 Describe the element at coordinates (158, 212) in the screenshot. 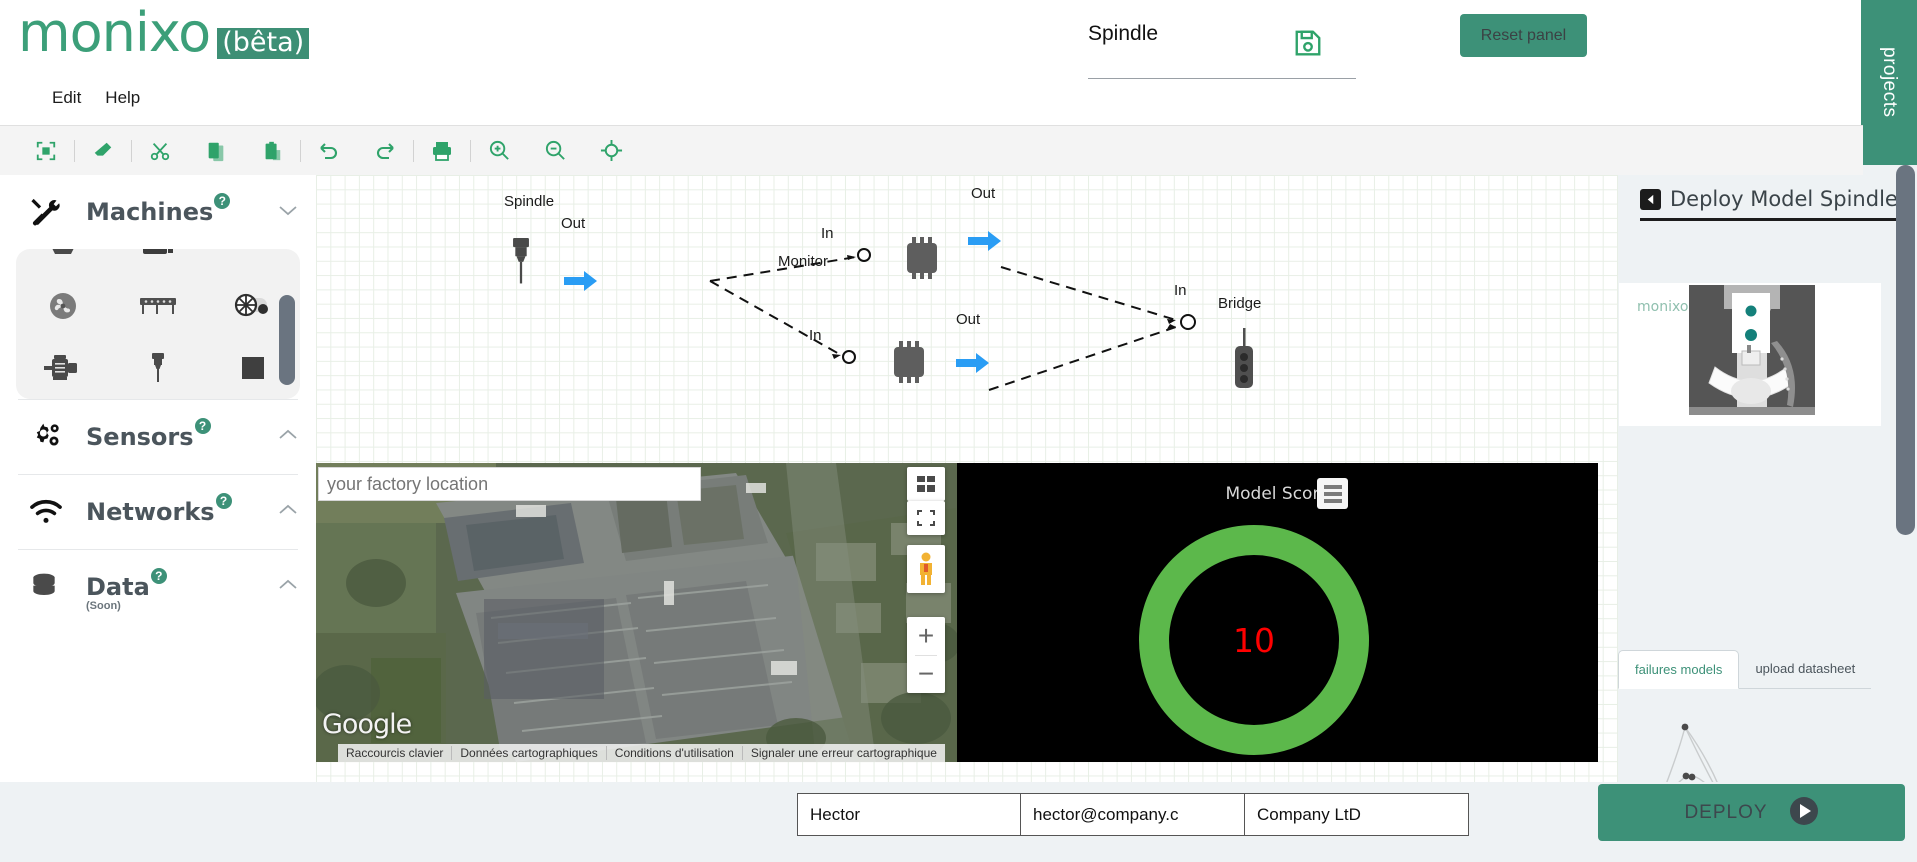

I see `sidebar-item-machines: Machines?` at that location.